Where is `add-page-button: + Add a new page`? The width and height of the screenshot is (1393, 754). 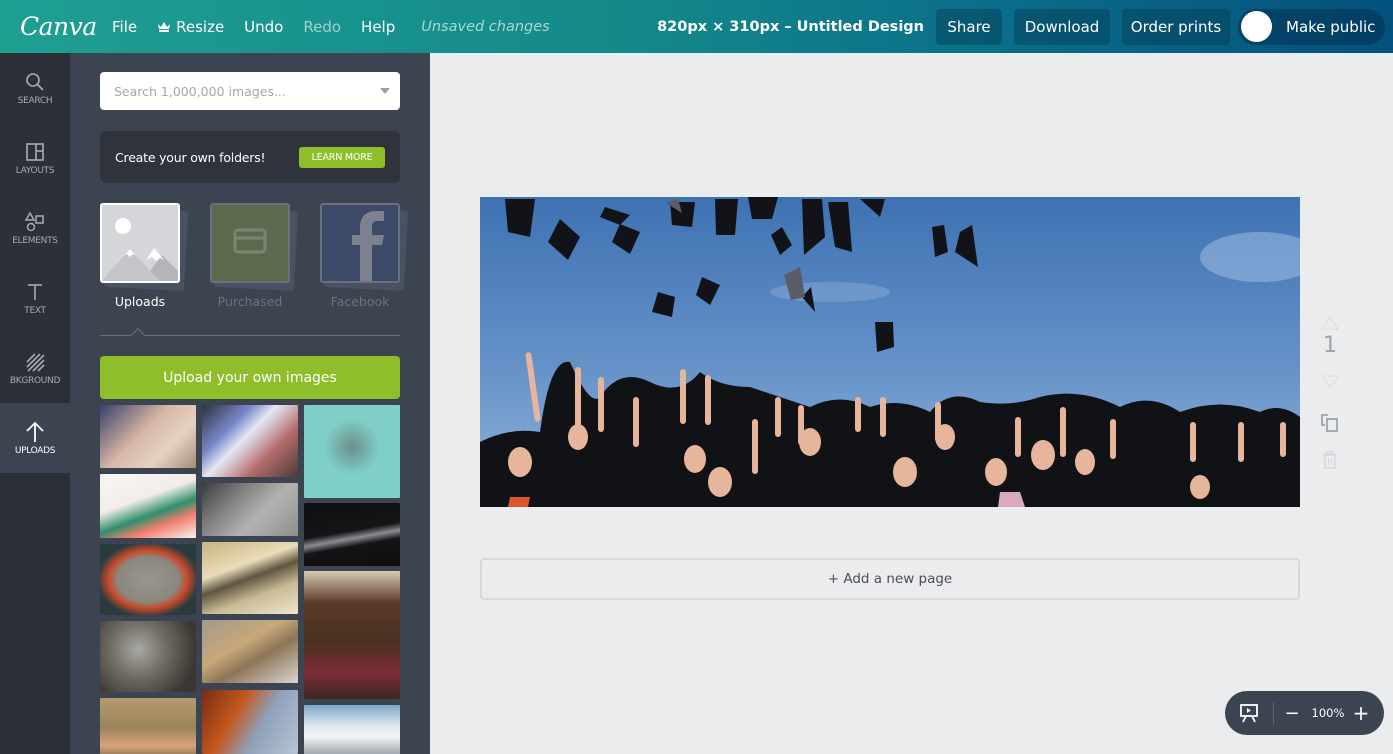
add-page-button: + Add a new page is located at coordinates (890, 579).